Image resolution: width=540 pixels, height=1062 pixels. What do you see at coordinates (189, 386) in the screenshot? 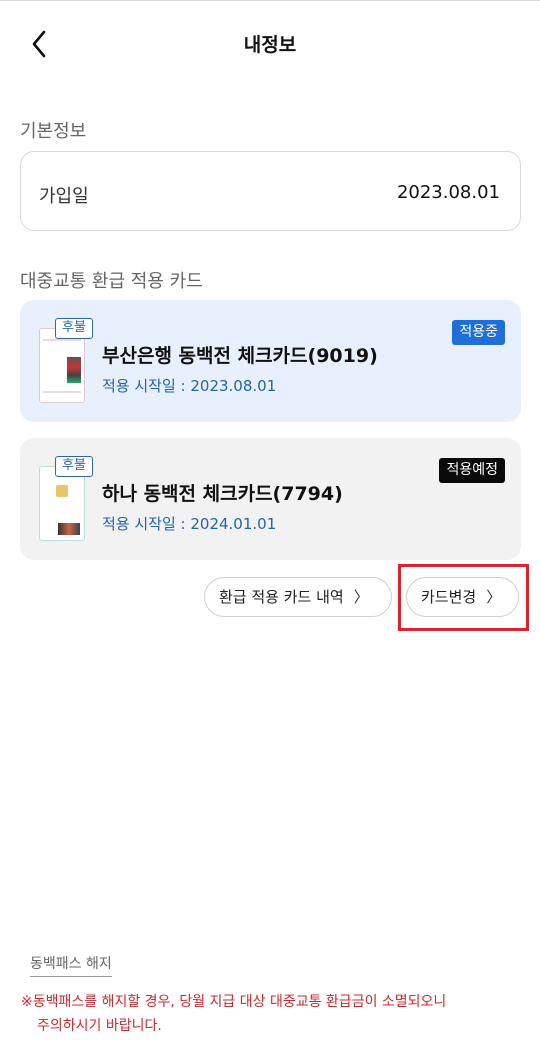
I see `card-start-date: 적용 시작일 : 2023.08.01` at bounding box center [189, 386].